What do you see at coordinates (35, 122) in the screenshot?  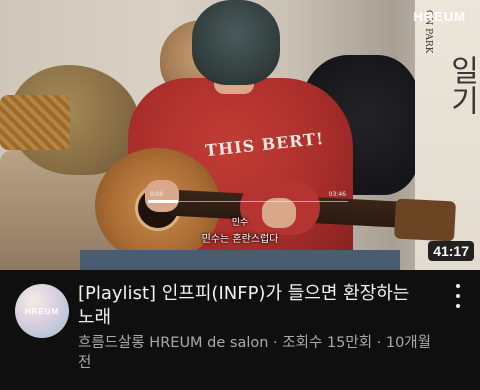 I see `basket-background` at bounding box center [35, 122].